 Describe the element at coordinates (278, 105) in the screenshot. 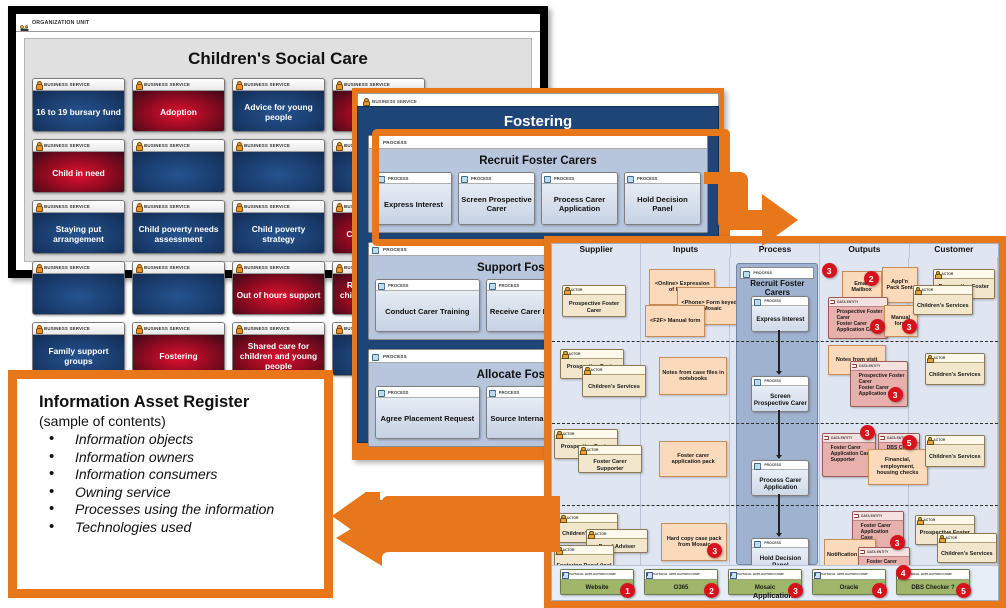

I see `business-service-card: BUSINESS SERVICE Advice for young people` at that location.